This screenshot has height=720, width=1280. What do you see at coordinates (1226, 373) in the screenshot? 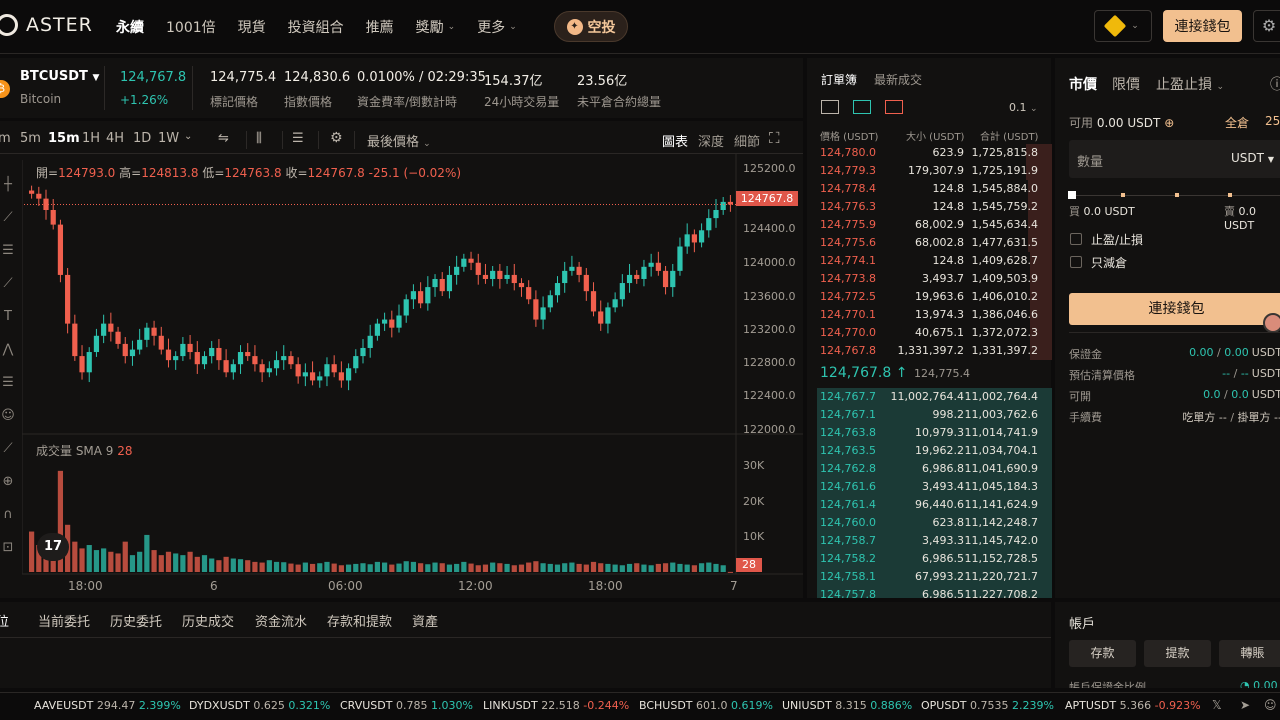
I see `summary-value-1: --` at bounding box center [1226, 373].